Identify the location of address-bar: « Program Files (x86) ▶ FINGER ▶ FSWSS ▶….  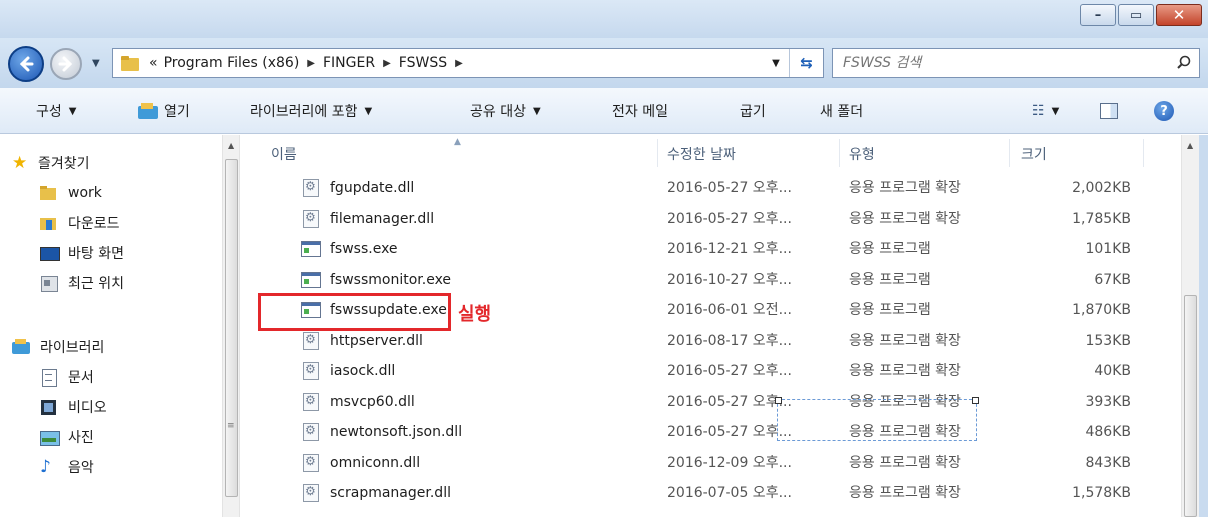
(468, 63).